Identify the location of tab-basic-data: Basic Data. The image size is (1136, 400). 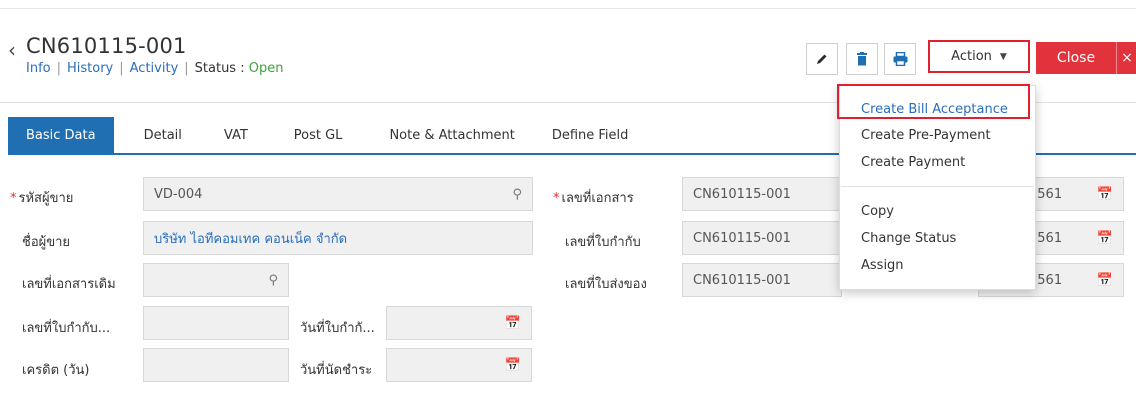
(61, 135).